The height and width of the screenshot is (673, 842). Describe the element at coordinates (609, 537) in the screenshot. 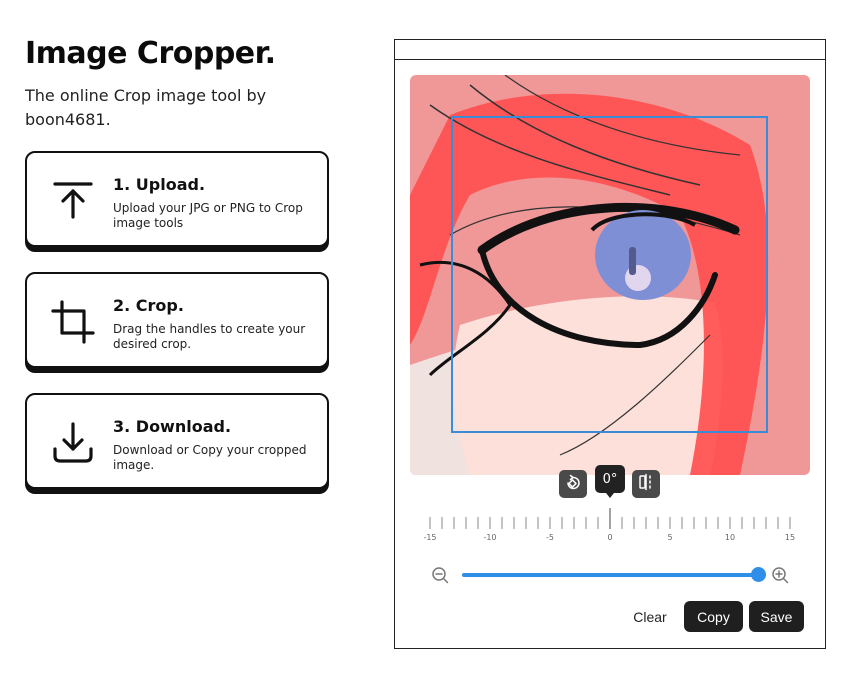

I see `ruler-label: 0` at that location.